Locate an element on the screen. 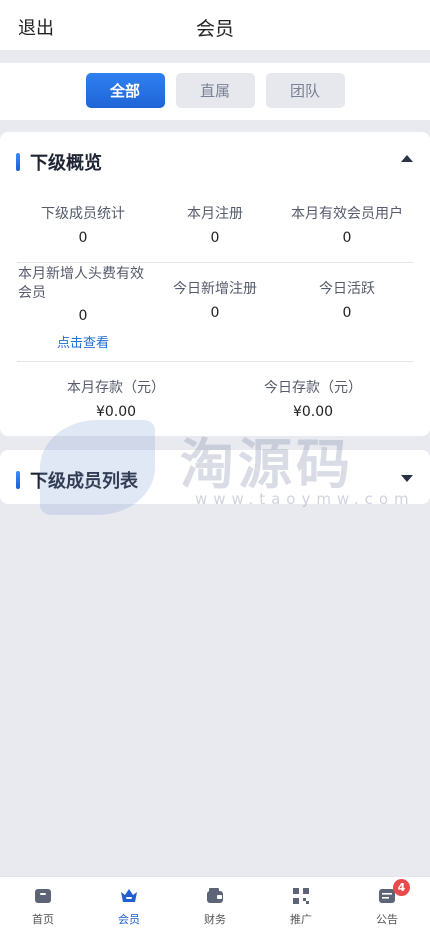  tabbar-item-finance: 财务 is located at coordinates (215, 904).